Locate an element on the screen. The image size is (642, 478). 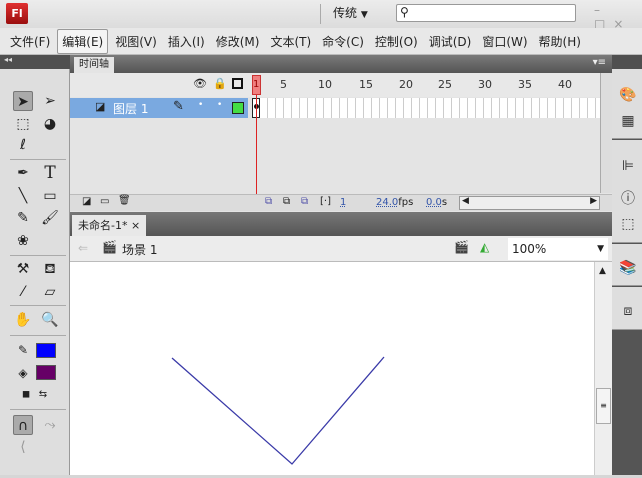
v-line-shape is located at coordinates (278, 410).